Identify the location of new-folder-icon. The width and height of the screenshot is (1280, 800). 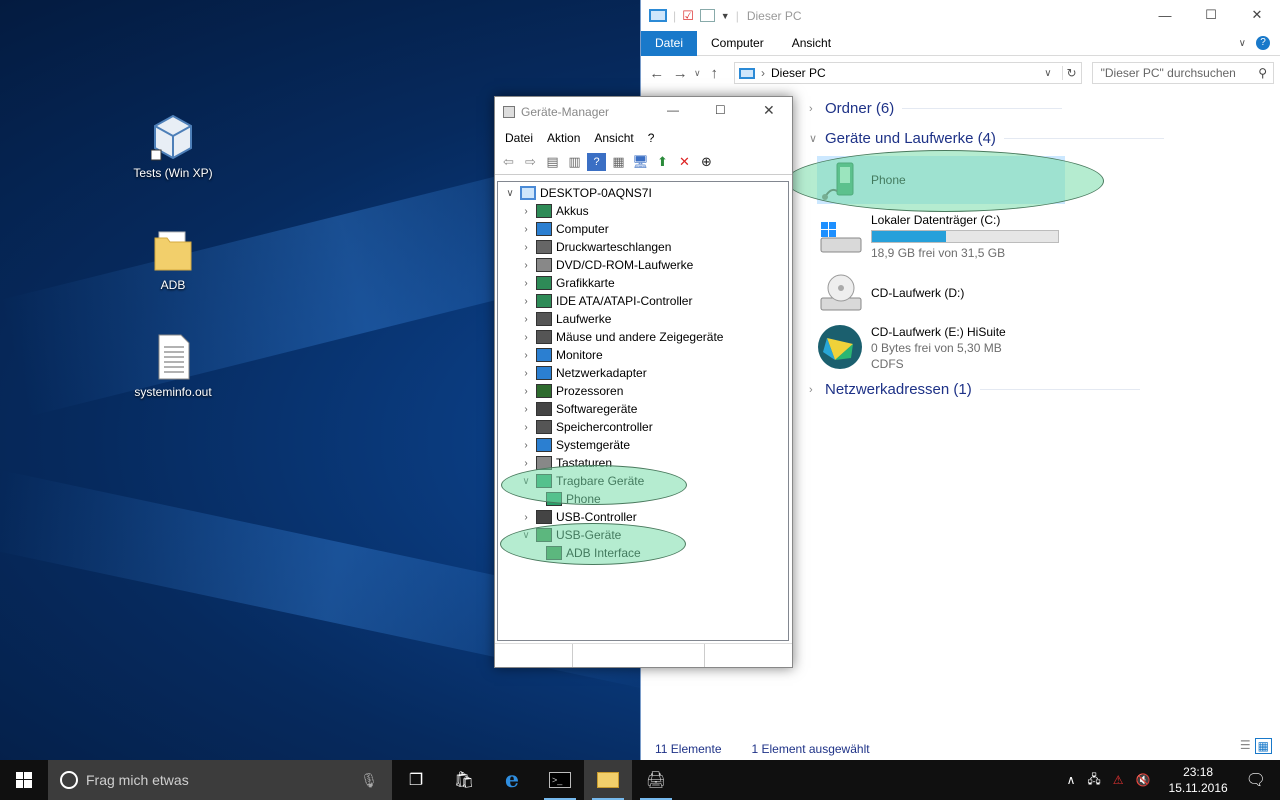
(707, 15).